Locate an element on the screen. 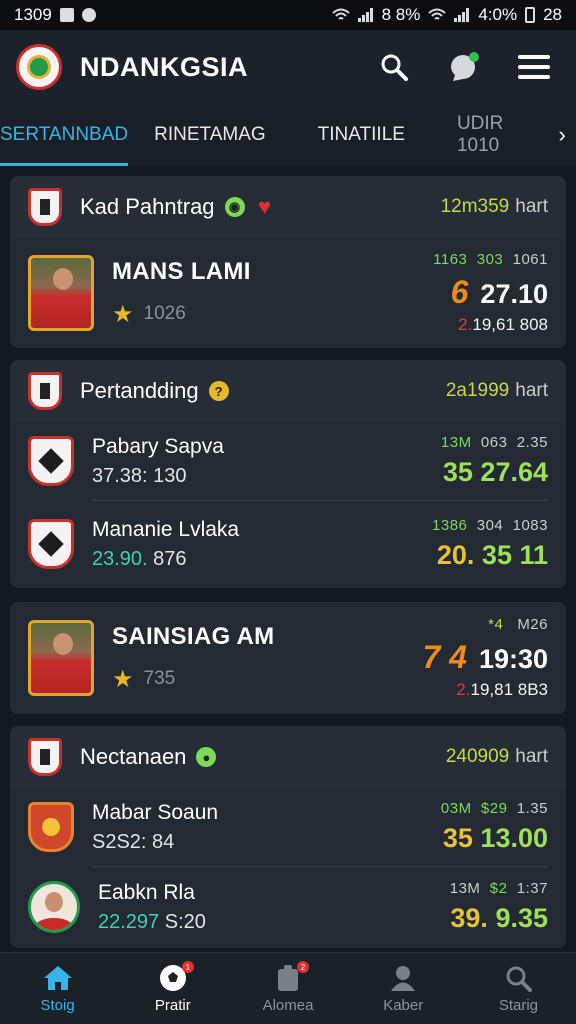  nav-alerts-label: Alomea is located at coordinates (288, 1005).